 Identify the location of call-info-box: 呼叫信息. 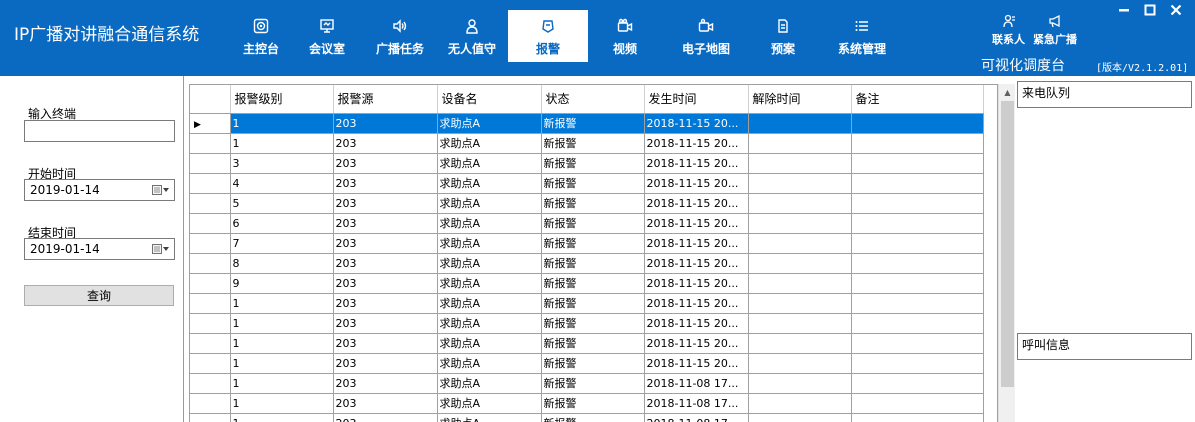
(1104, 346).